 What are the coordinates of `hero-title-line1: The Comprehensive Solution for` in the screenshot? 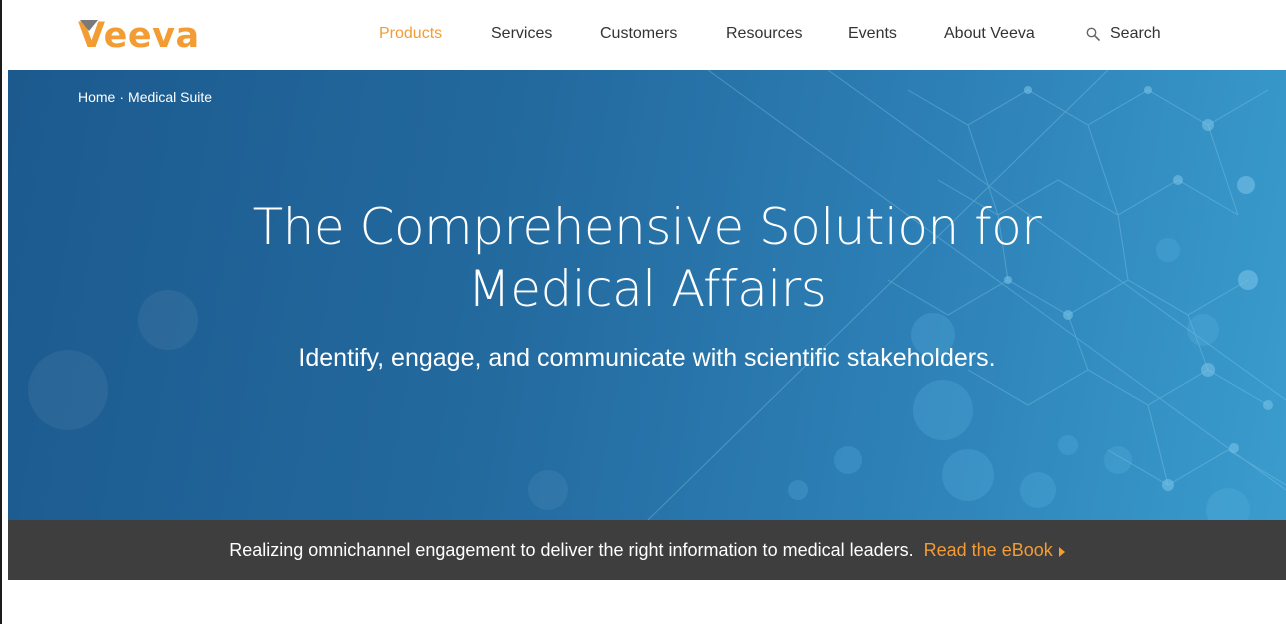 It's located at (647, 227).